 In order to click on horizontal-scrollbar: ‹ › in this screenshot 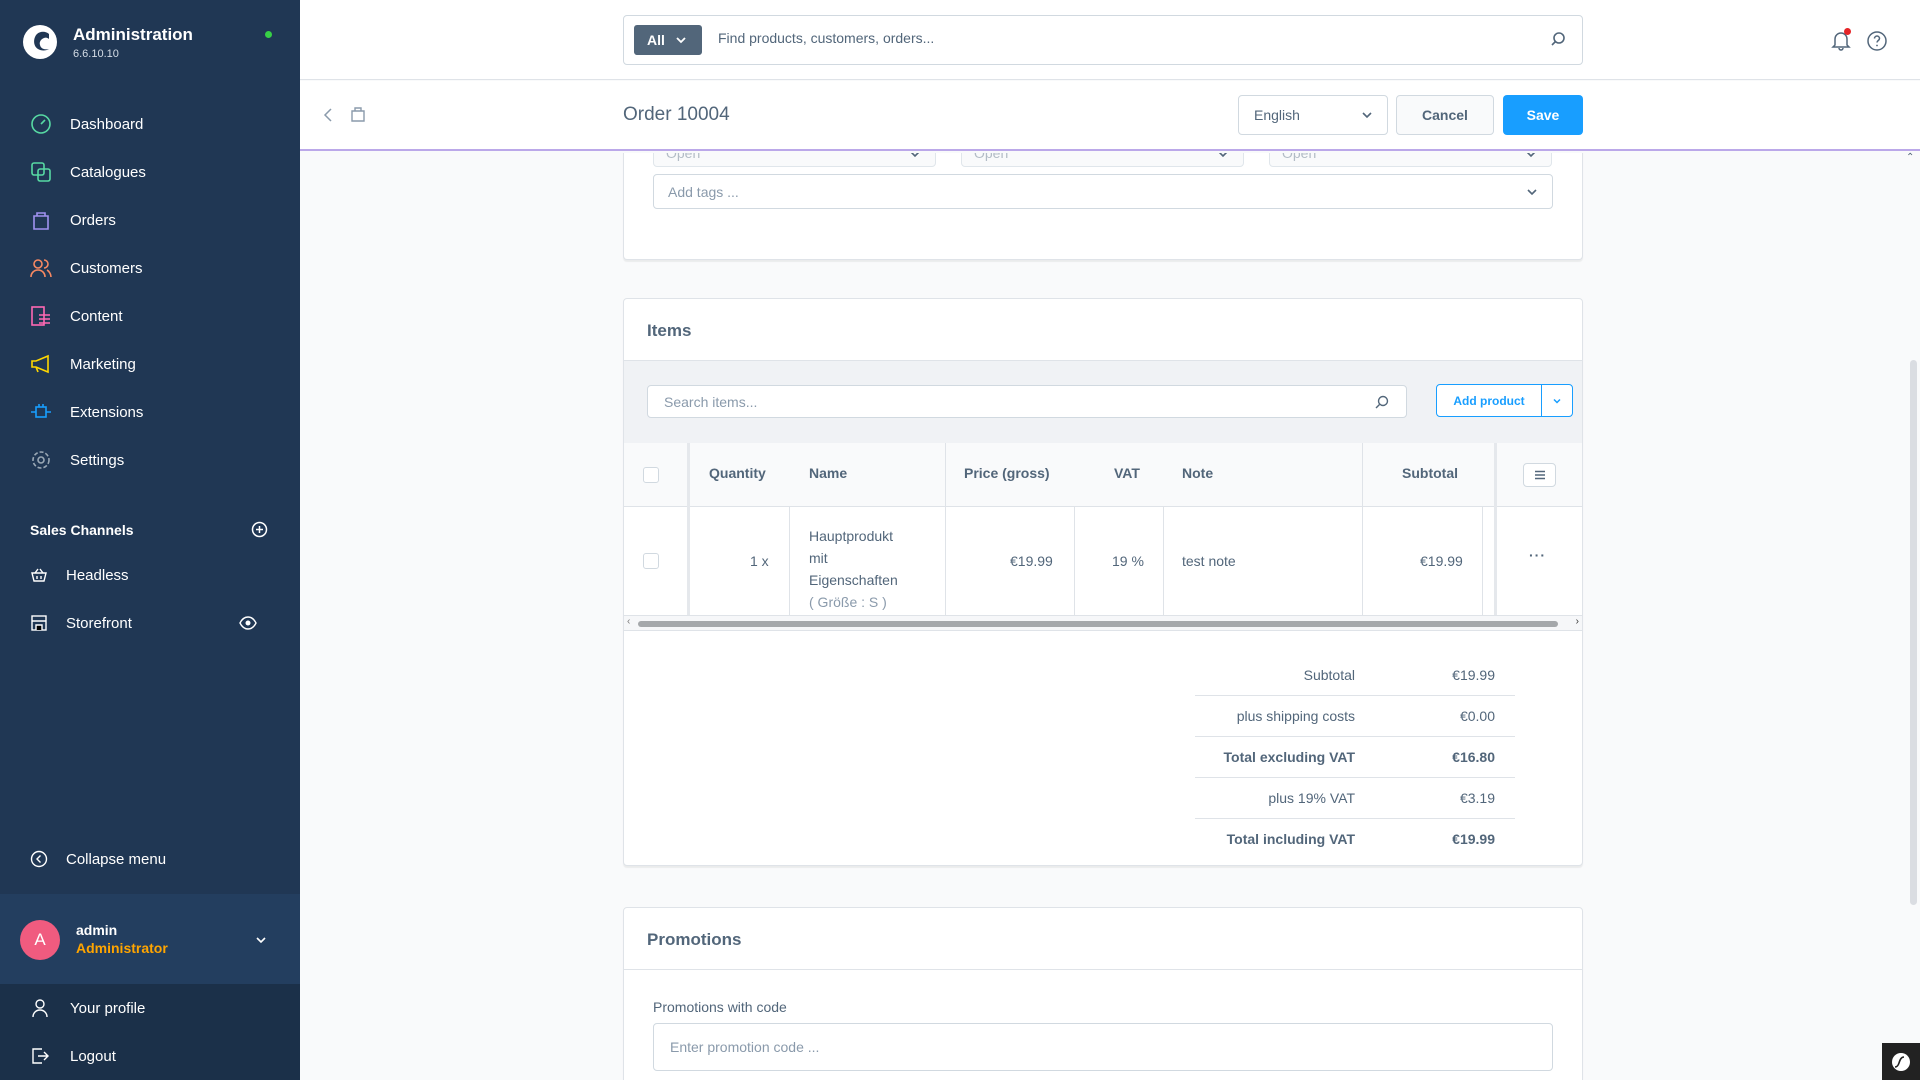, I will do `click(1103, 623)`.